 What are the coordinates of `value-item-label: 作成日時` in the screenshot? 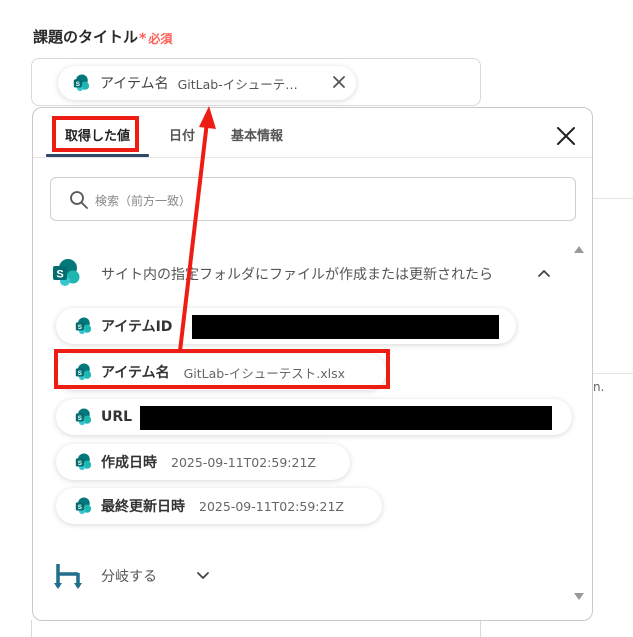 It's located at (129, 463).